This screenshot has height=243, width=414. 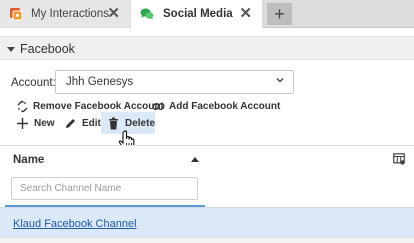 I want to click on interactions-icon, so click(x=16, y=14).